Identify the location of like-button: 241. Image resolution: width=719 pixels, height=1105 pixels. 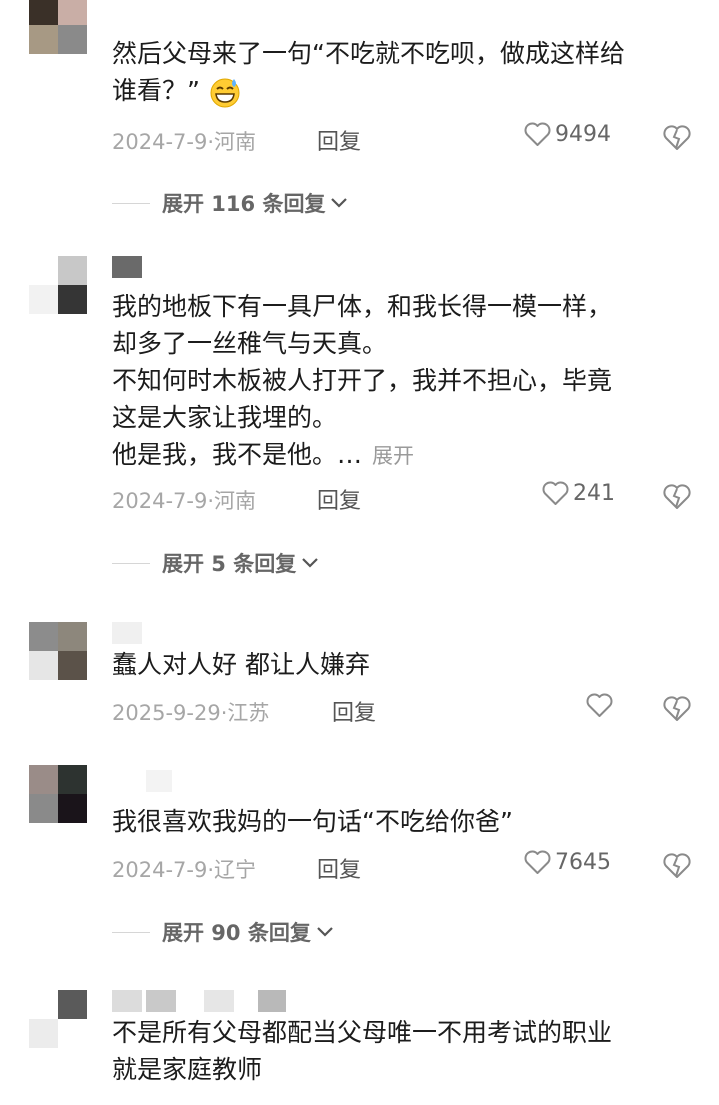
(578, 493).